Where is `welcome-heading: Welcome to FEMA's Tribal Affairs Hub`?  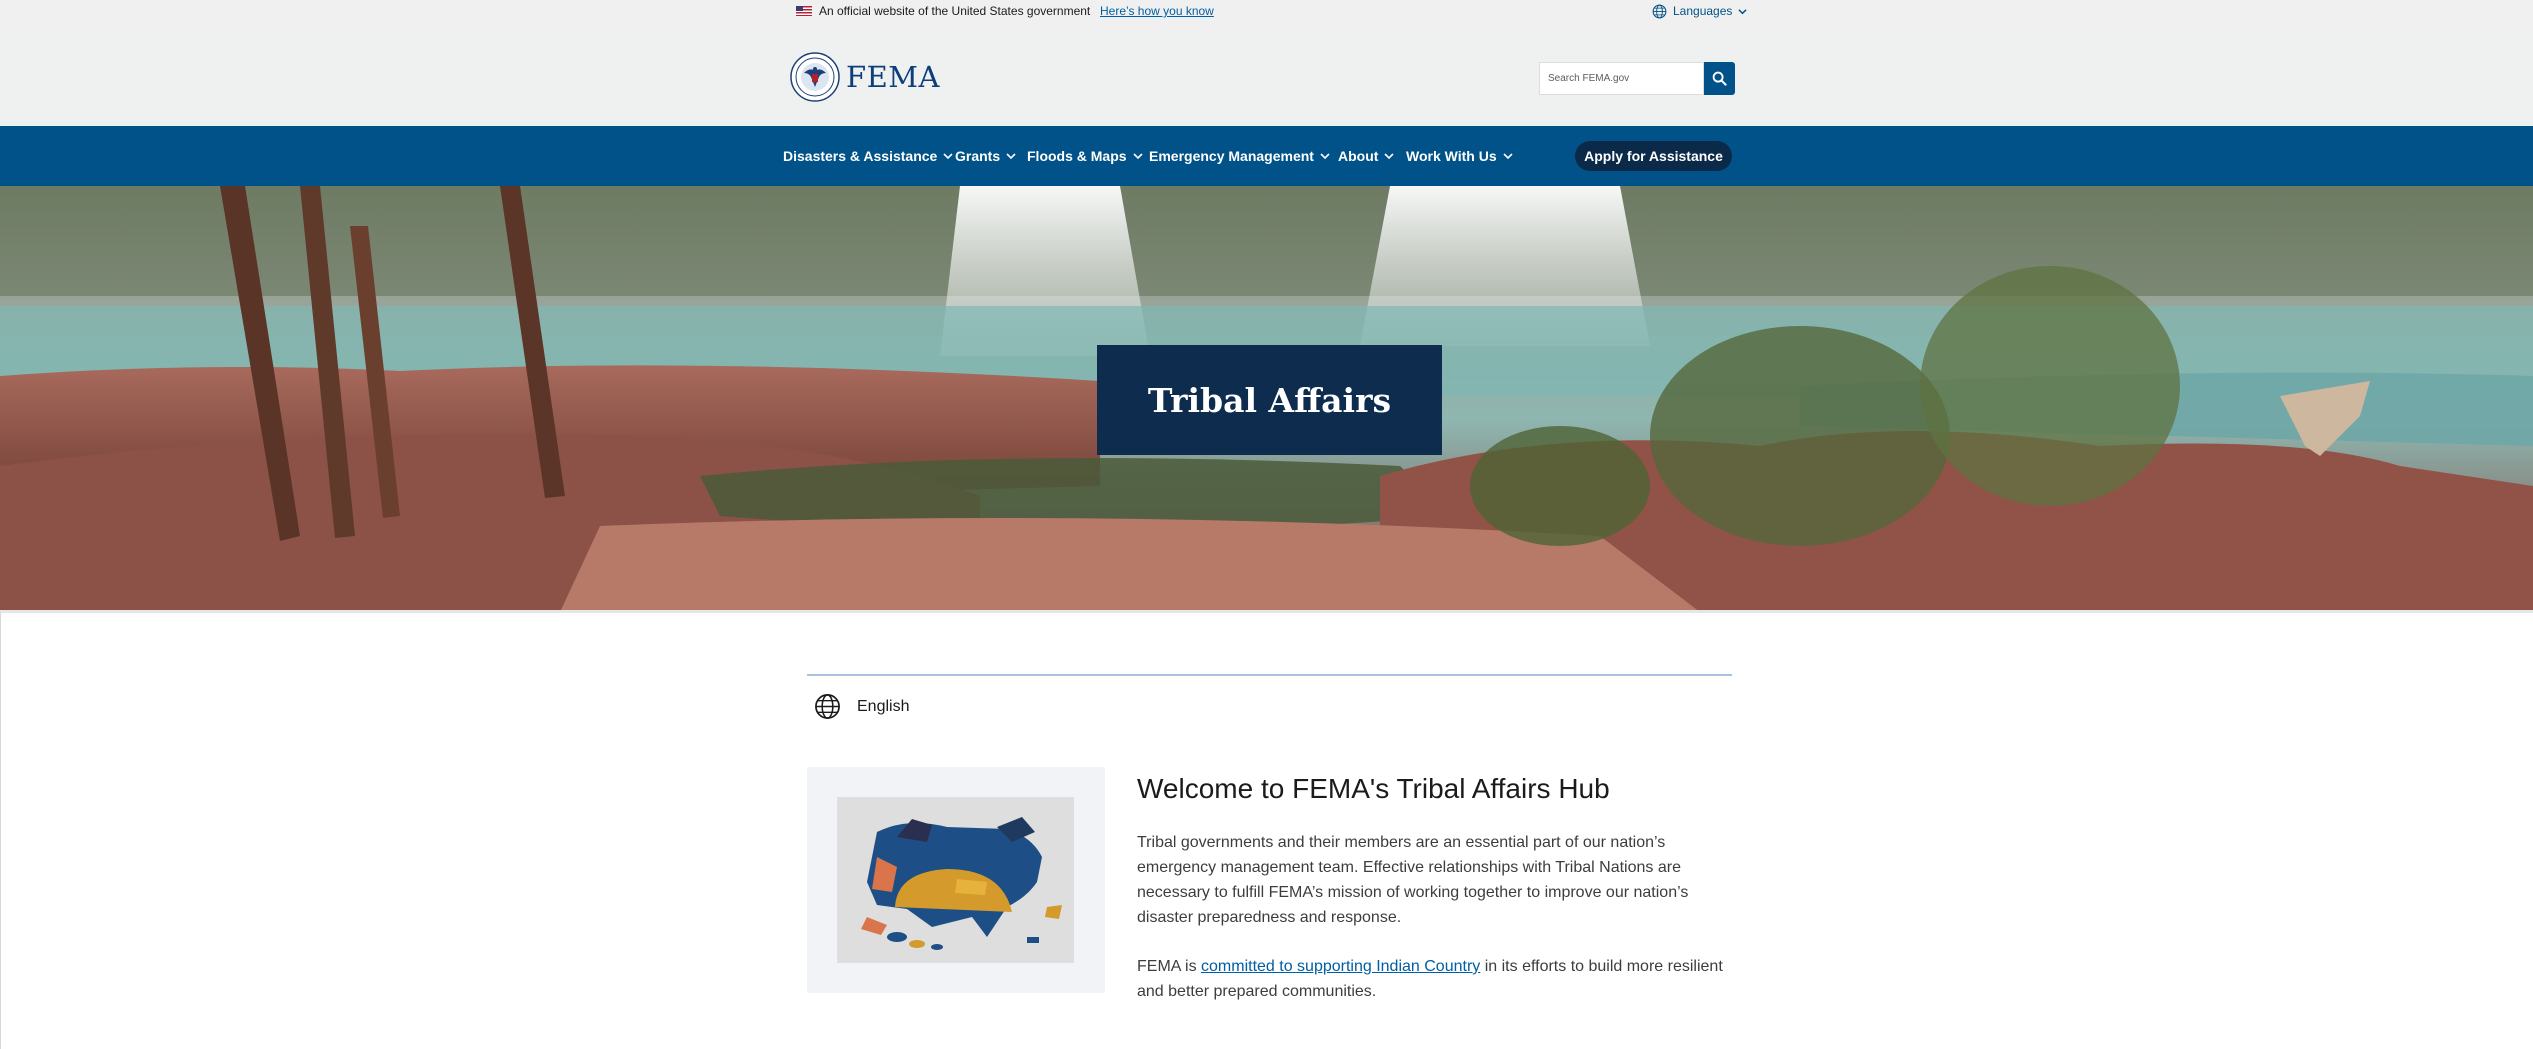
welcome-heading: Welcome to FEMA's Tribal Affairs Hub is located at coordinates (1373, 788).